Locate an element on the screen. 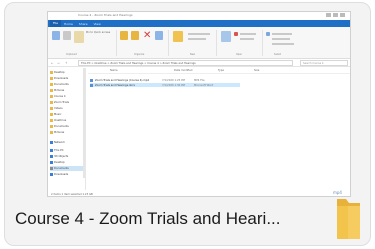 Image resolution: width=375 pixels, height=249 pixels. new-item-line is located at coordinates (199, 34).